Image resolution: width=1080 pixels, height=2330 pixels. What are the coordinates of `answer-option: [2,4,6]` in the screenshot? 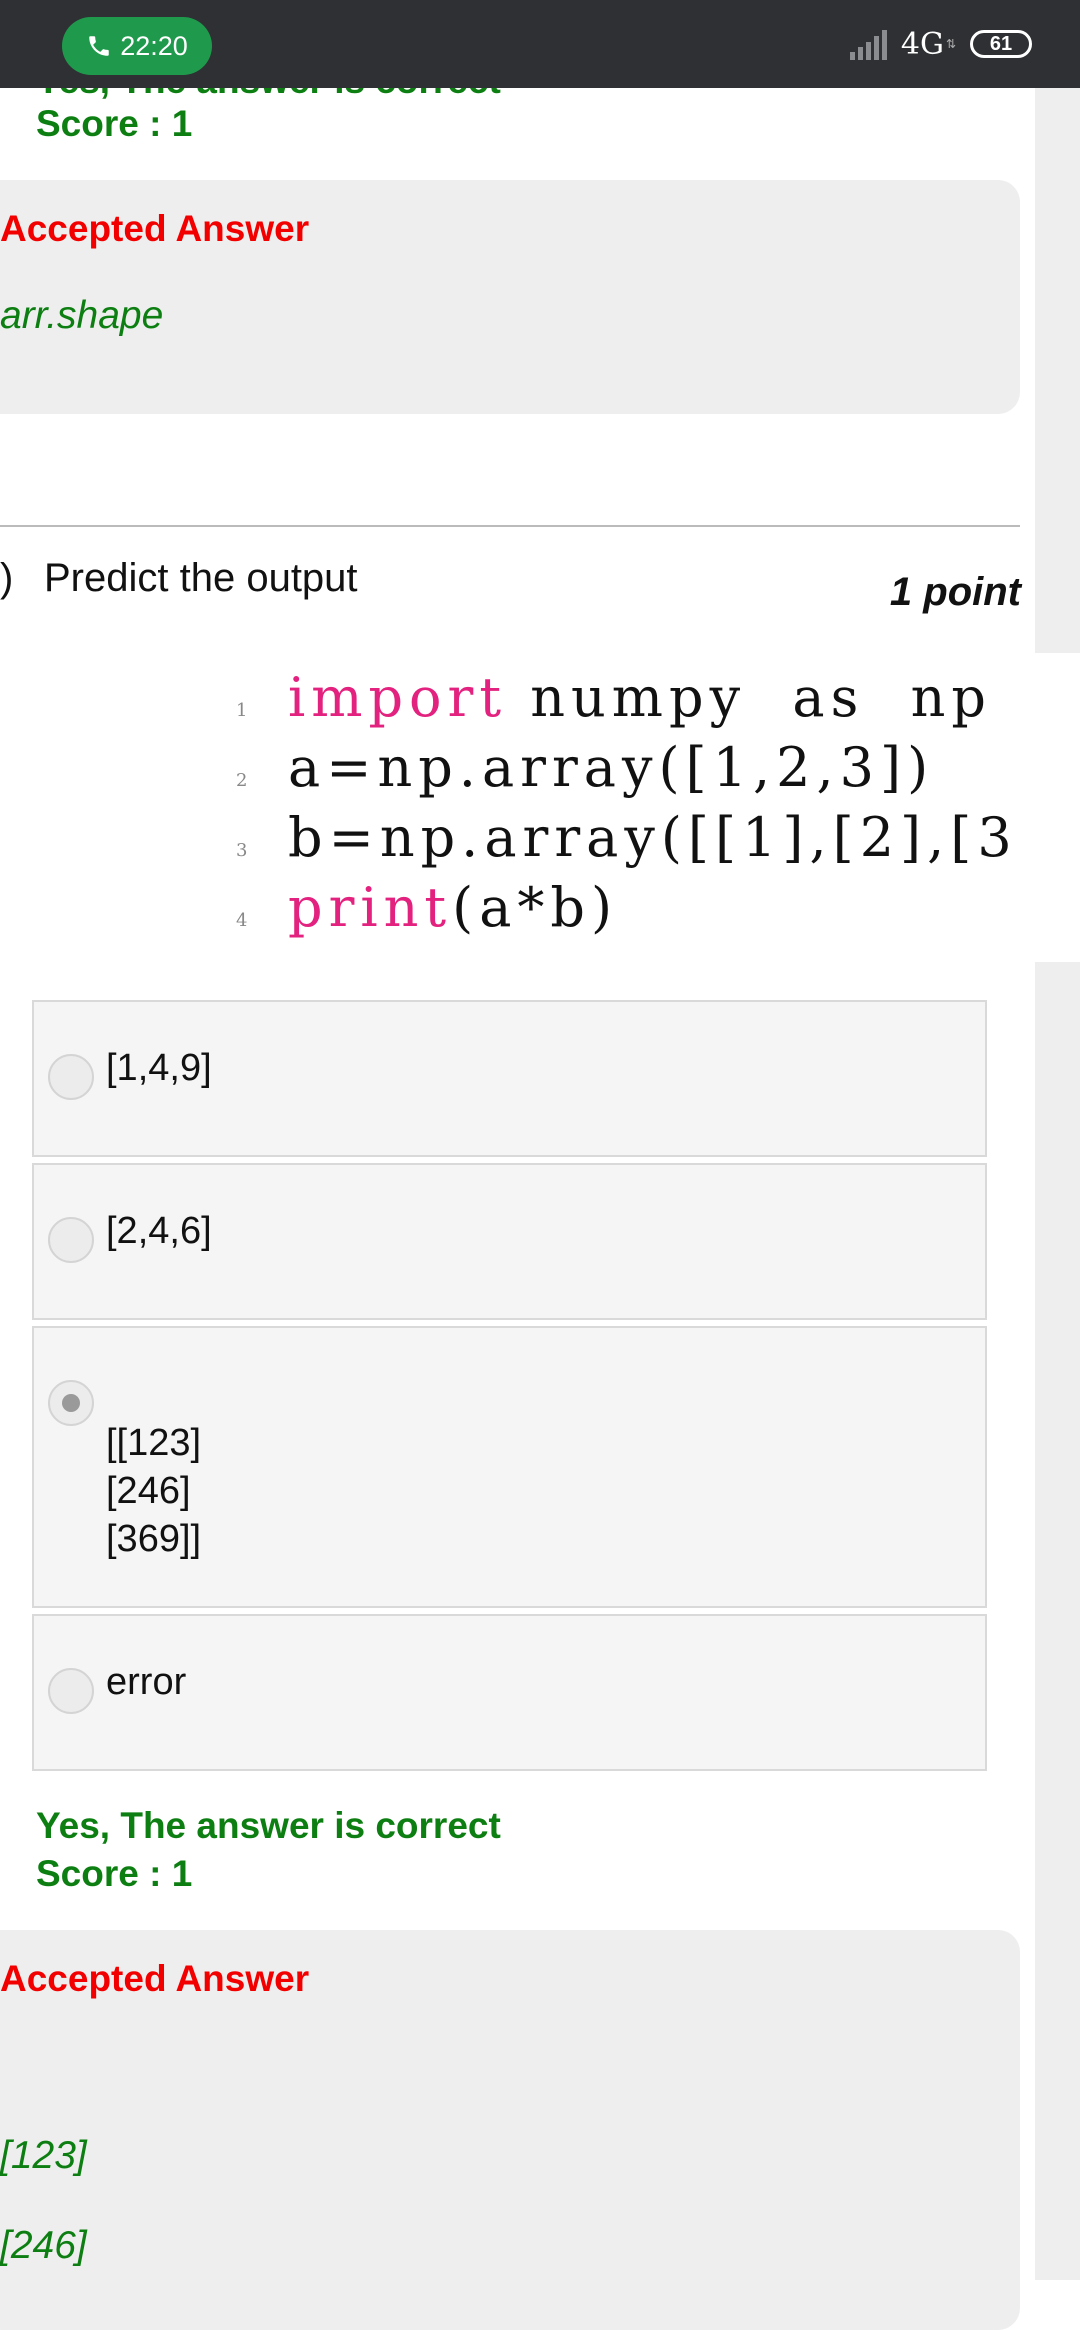 It's located at (509, 1241).